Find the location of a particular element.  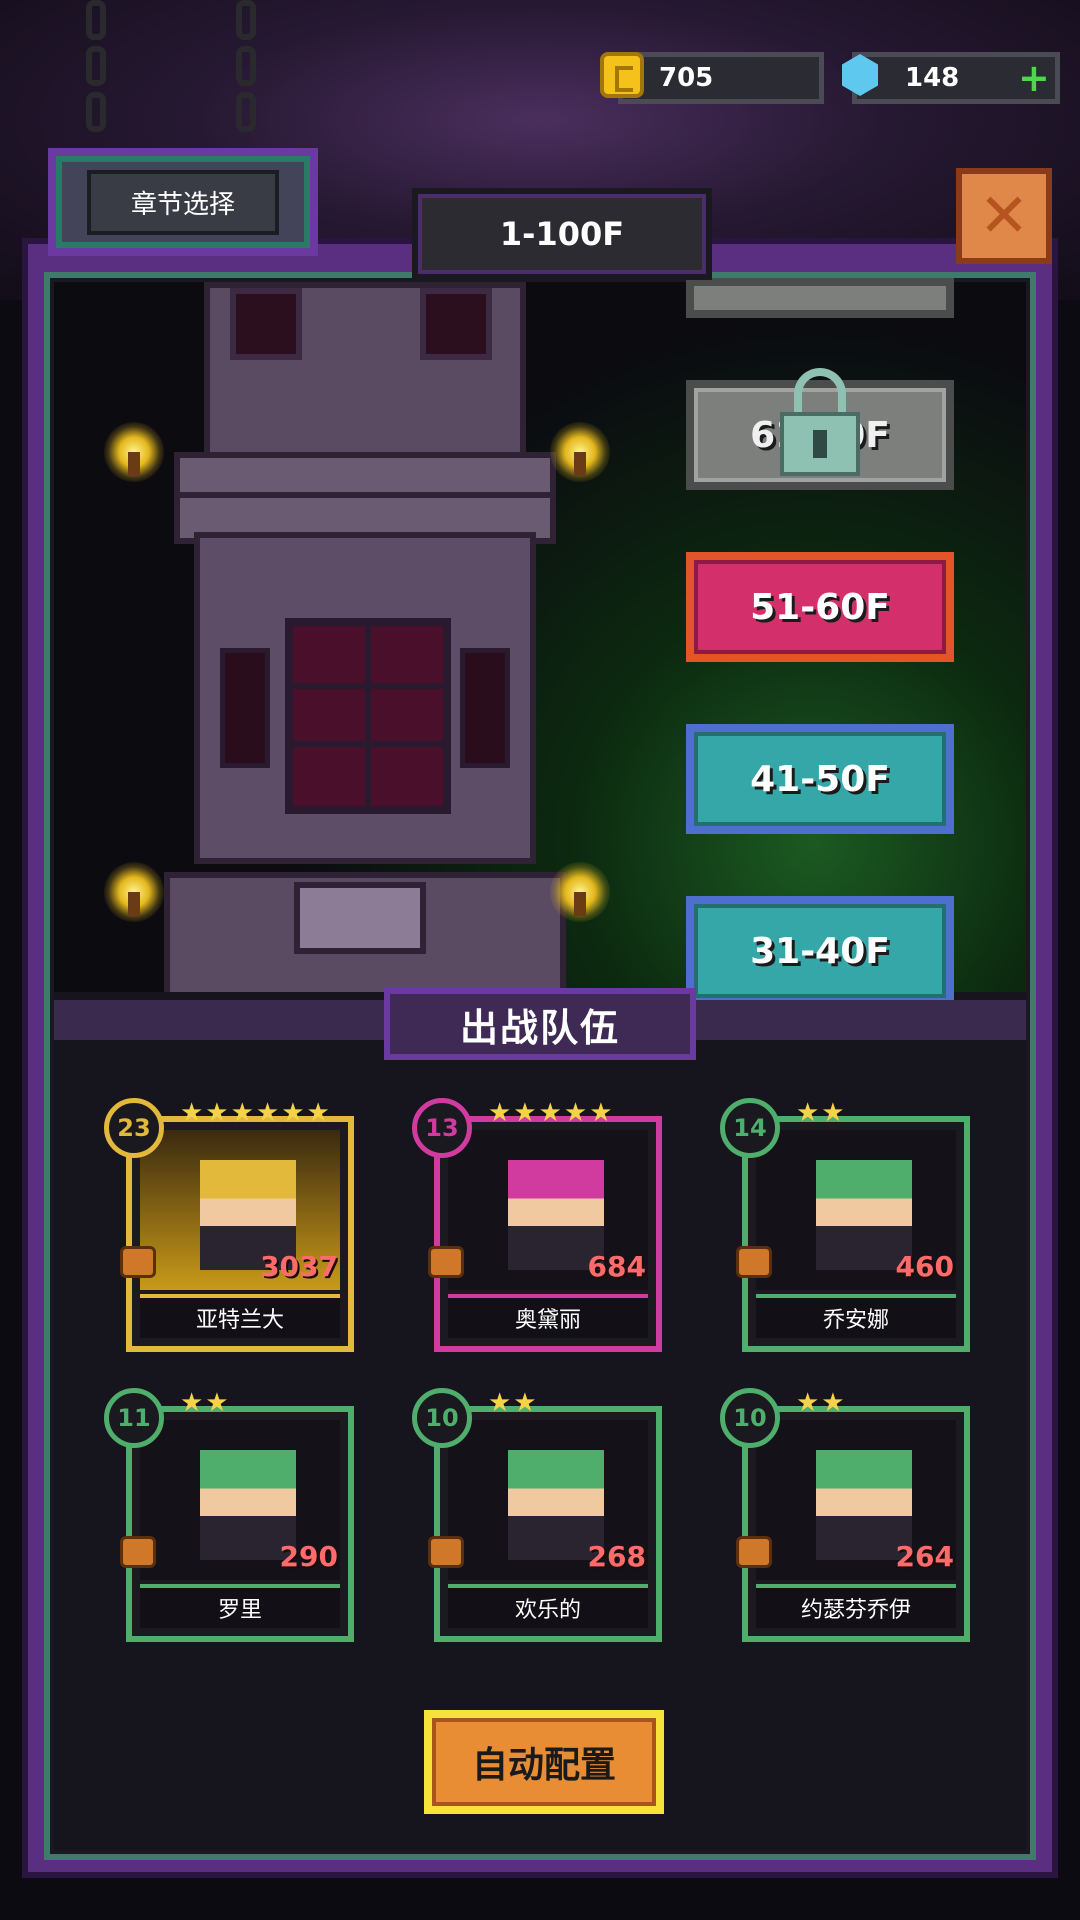

hero-name: 乔安娜 is located at coordinates (856, 1316).